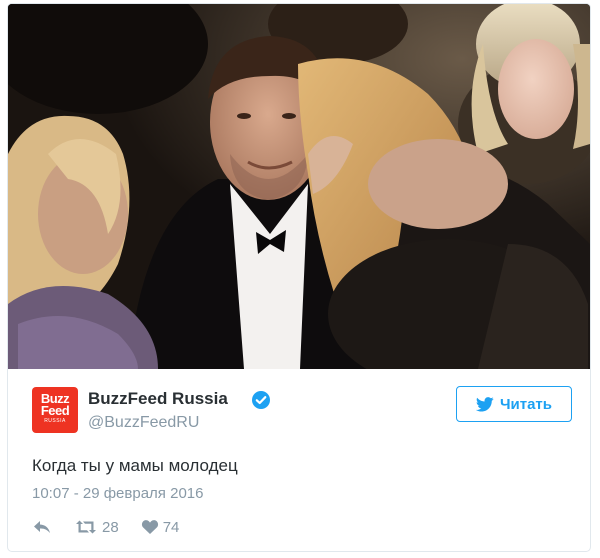 The width and height of the screenshot is (600, 558). What do you see at coordinates (86, 527) in the screenshot?
I see `retweet-icon` at bounding box center [86, 527].